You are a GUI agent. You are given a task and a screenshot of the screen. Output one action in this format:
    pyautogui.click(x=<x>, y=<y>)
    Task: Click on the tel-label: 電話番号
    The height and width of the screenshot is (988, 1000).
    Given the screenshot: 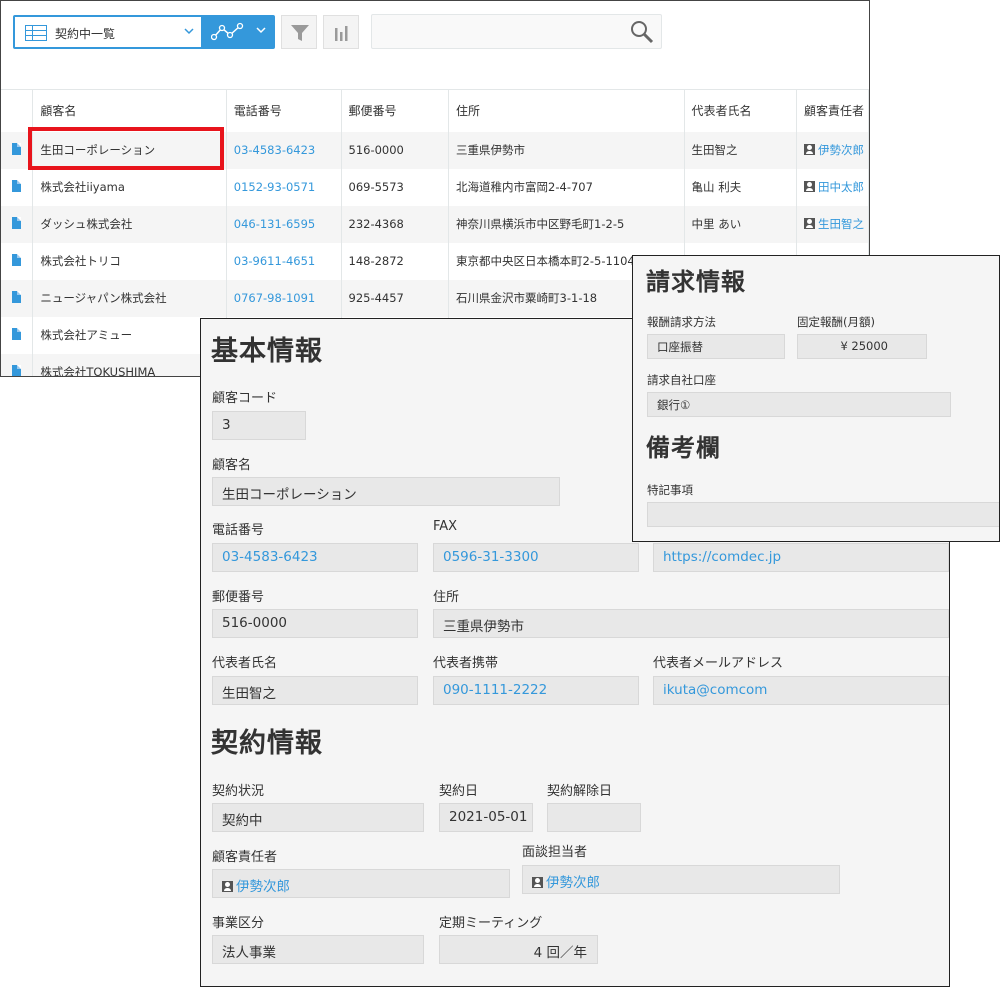 What is the action you would take?
    pyautogui.click(x=238, y=530)
    